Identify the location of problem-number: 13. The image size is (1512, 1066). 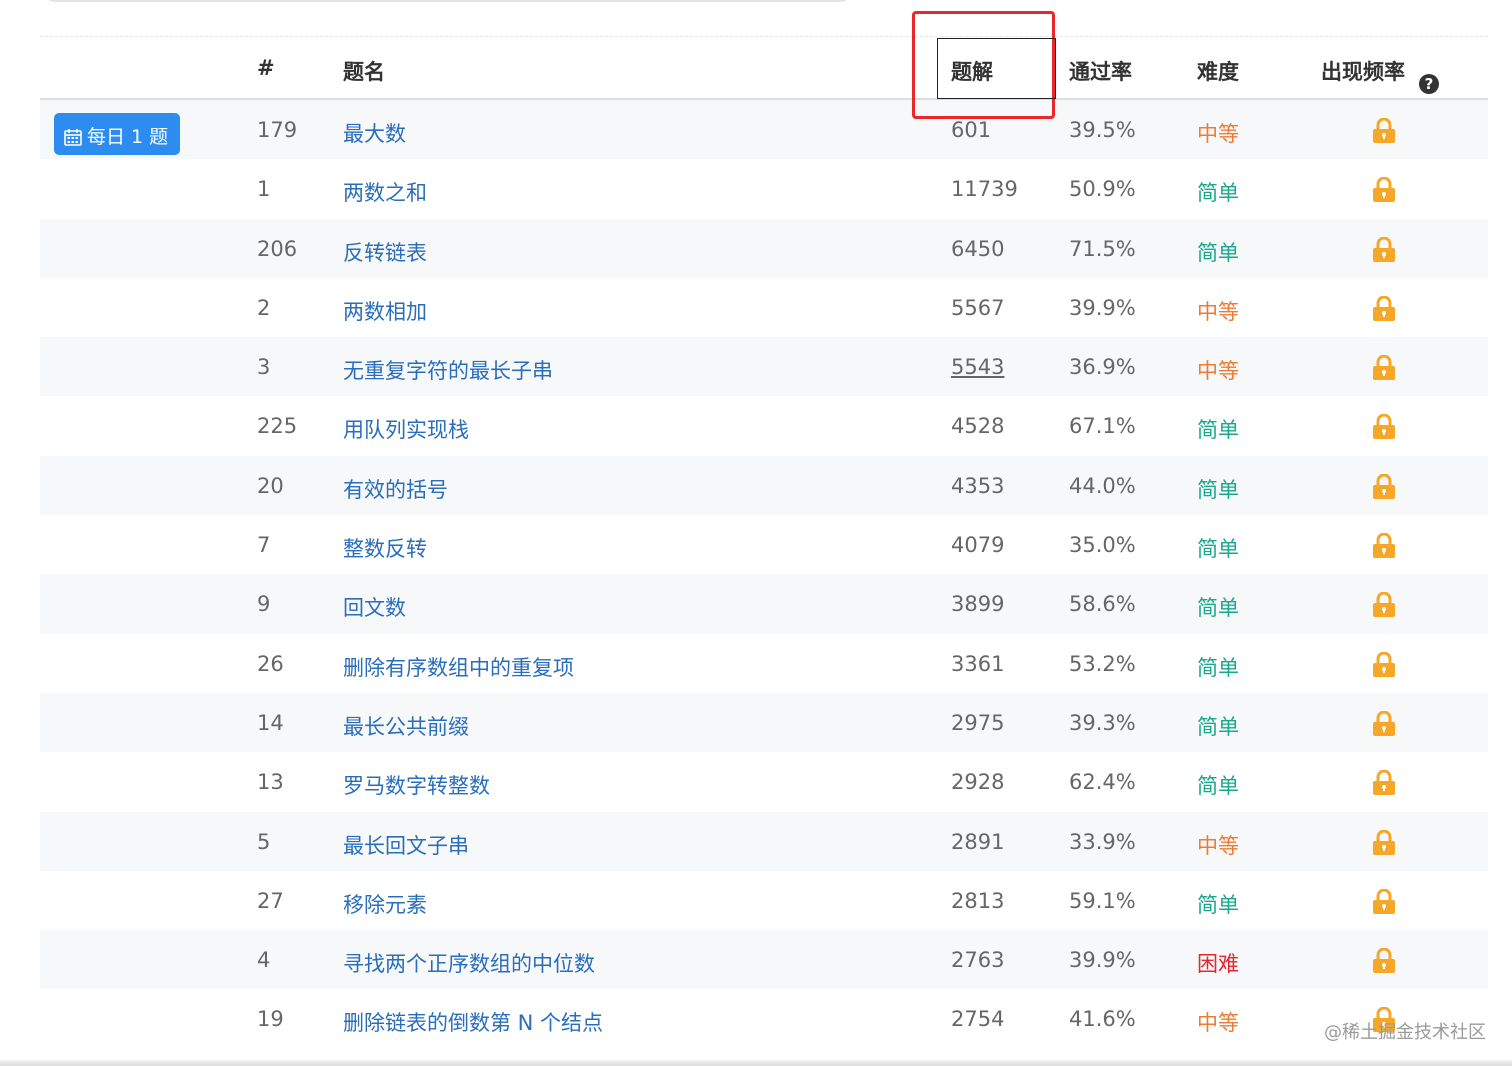
(270, 782).